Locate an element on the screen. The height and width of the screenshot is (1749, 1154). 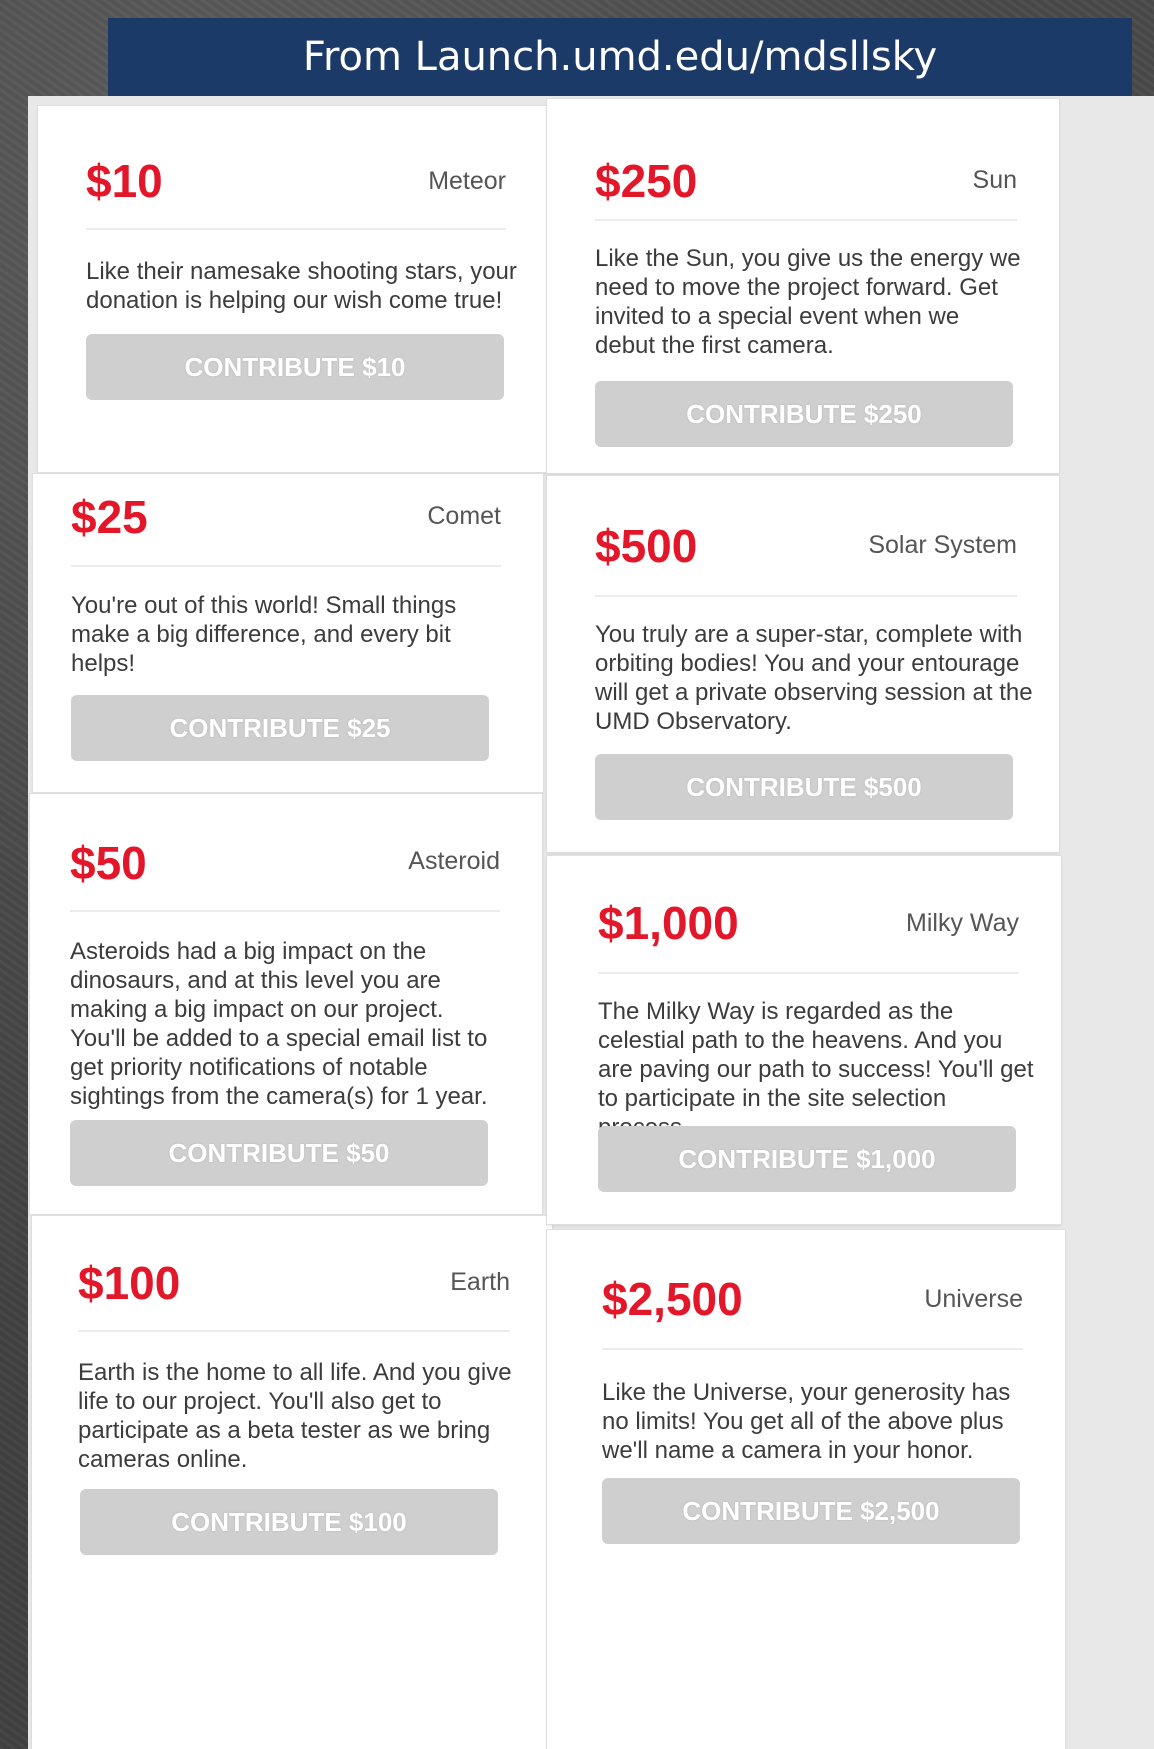
contribute-500-button: CONTRIBUTE $500 is located at coordinates (804, 787).